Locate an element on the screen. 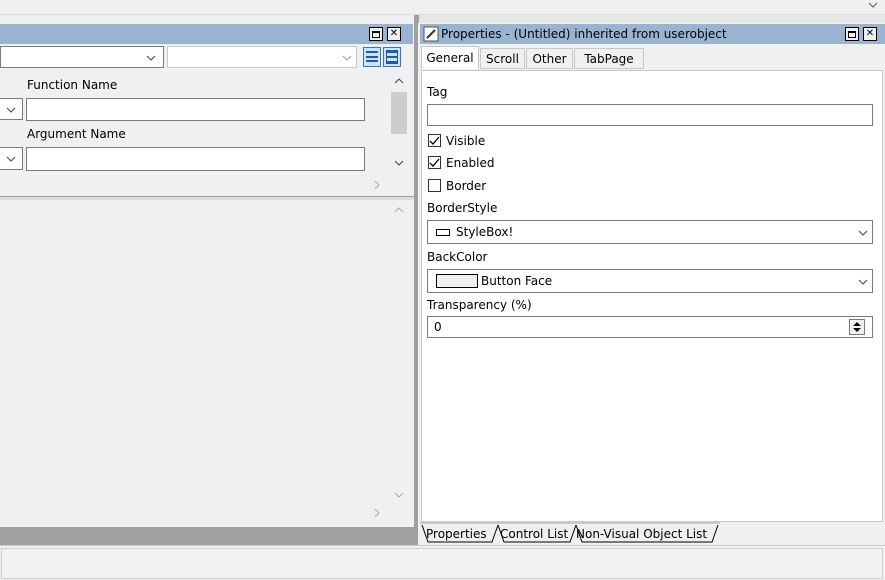  borderstyle-value: StyleBox! is located at coordinates (485, 232).